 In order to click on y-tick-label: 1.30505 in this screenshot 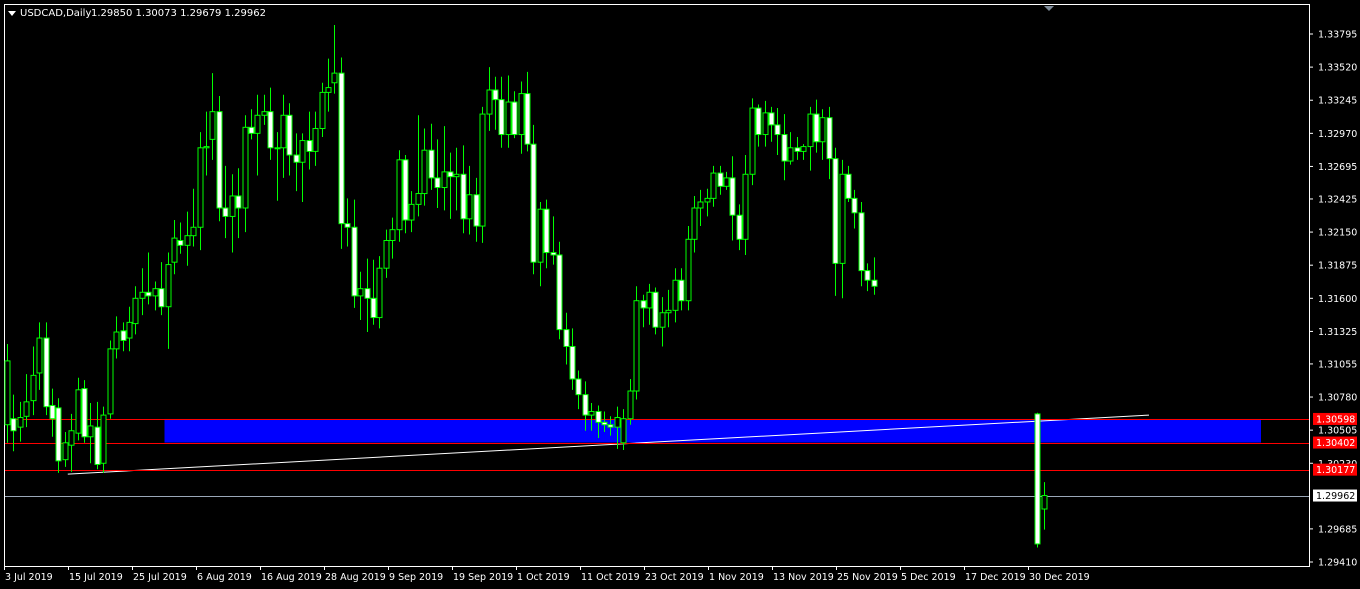, I will do `click(1337, 431)`.